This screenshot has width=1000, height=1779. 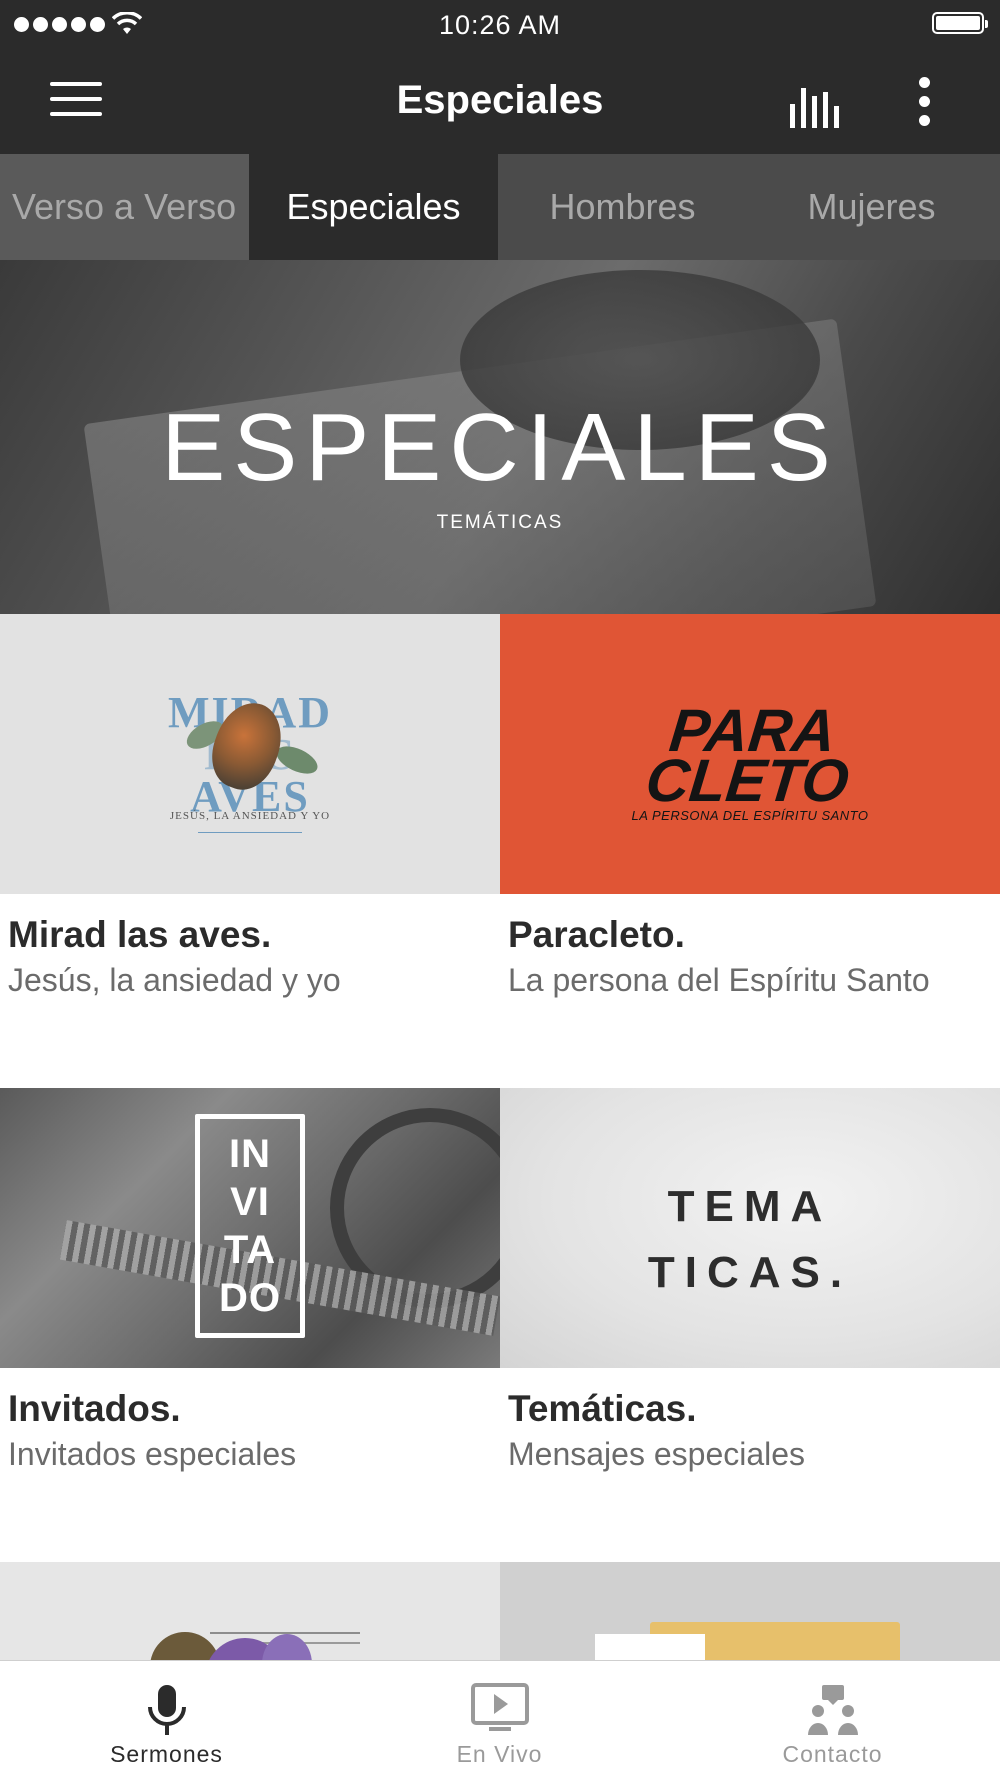 I want to click on artwork-title: PARA CLETO, so click(x=747, y=755).